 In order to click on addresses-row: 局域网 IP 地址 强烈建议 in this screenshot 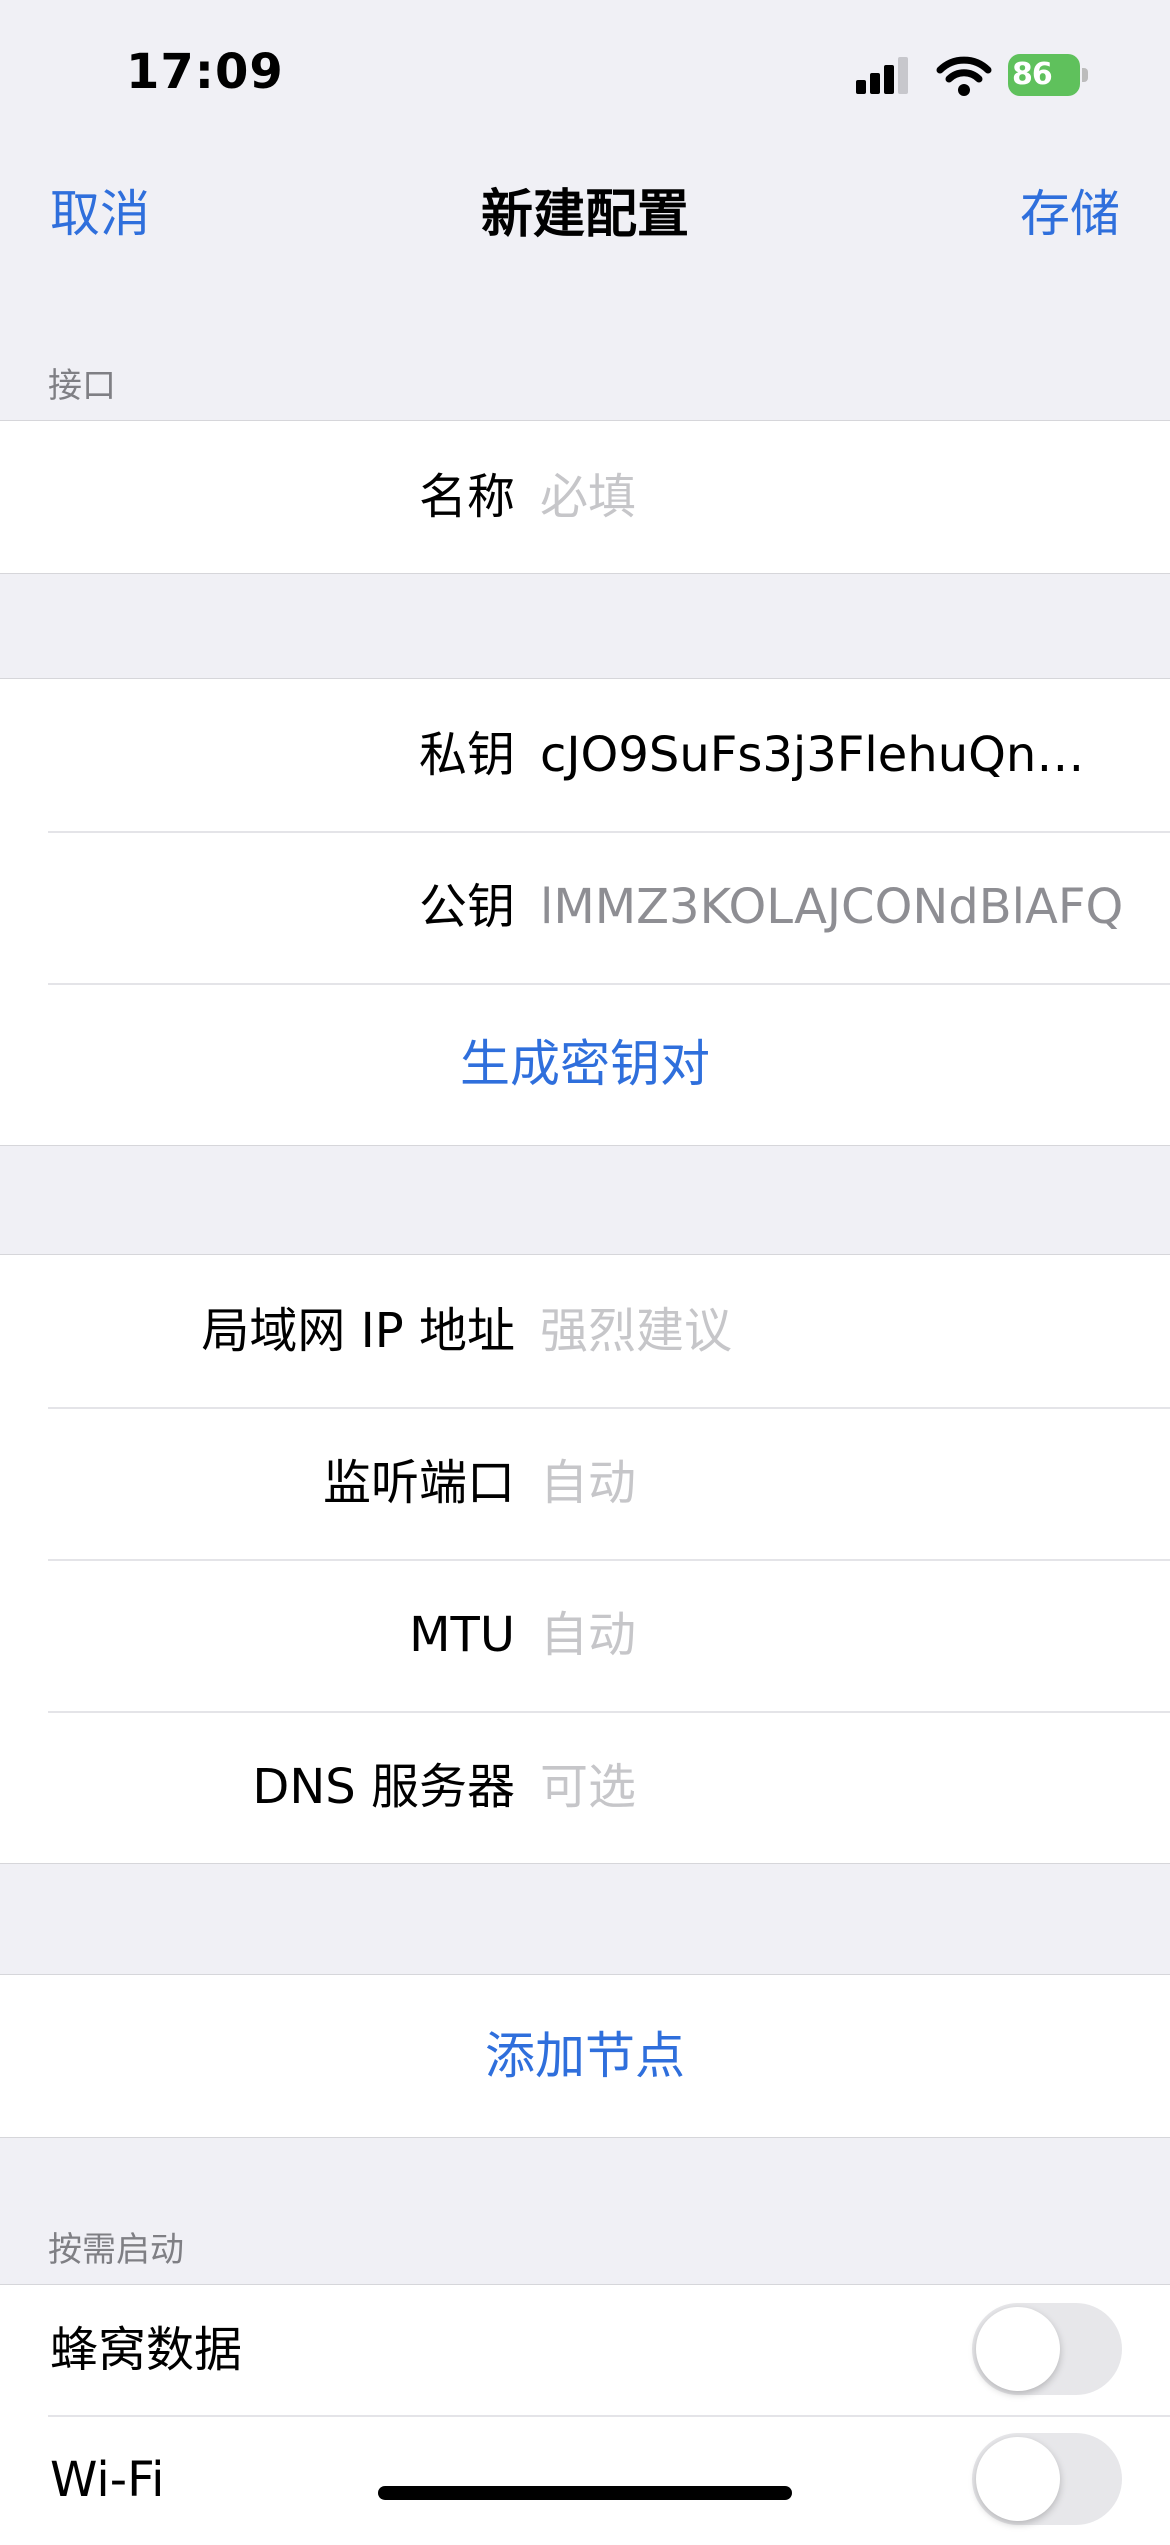, I will do `click(585, 1331)`.